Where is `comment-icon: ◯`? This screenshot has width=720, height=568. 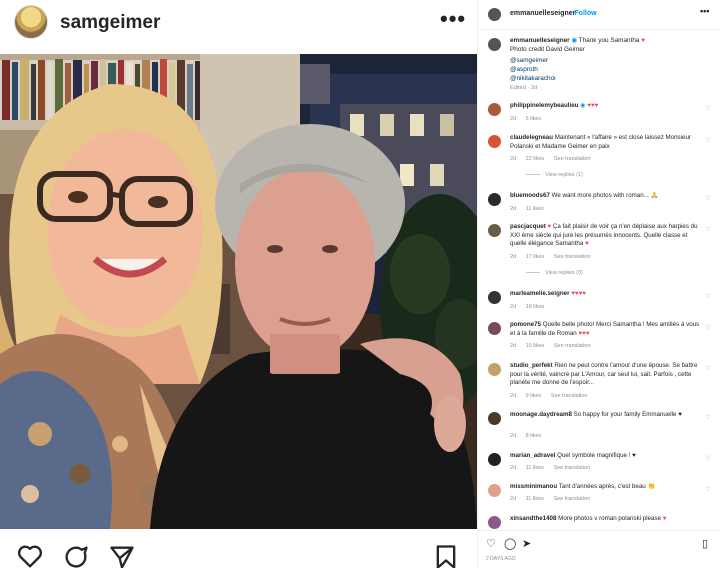
comment-icon: ◯ is located at coordinates (510, 543).